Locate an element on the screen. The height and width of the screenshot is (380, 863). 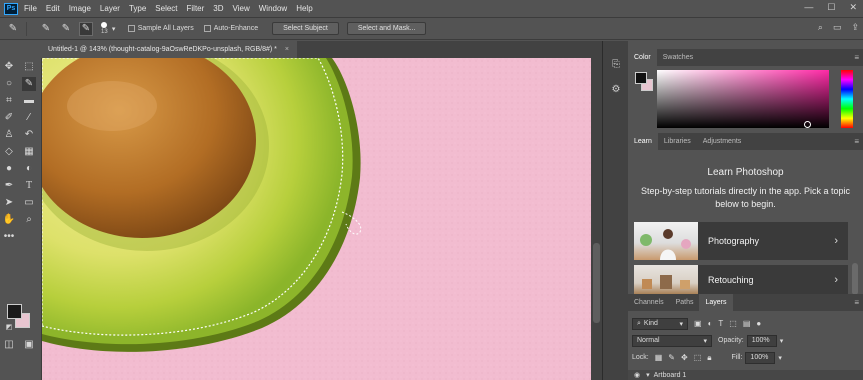
quick-mask-icon: ◫ is located at coordinates (9, 345).